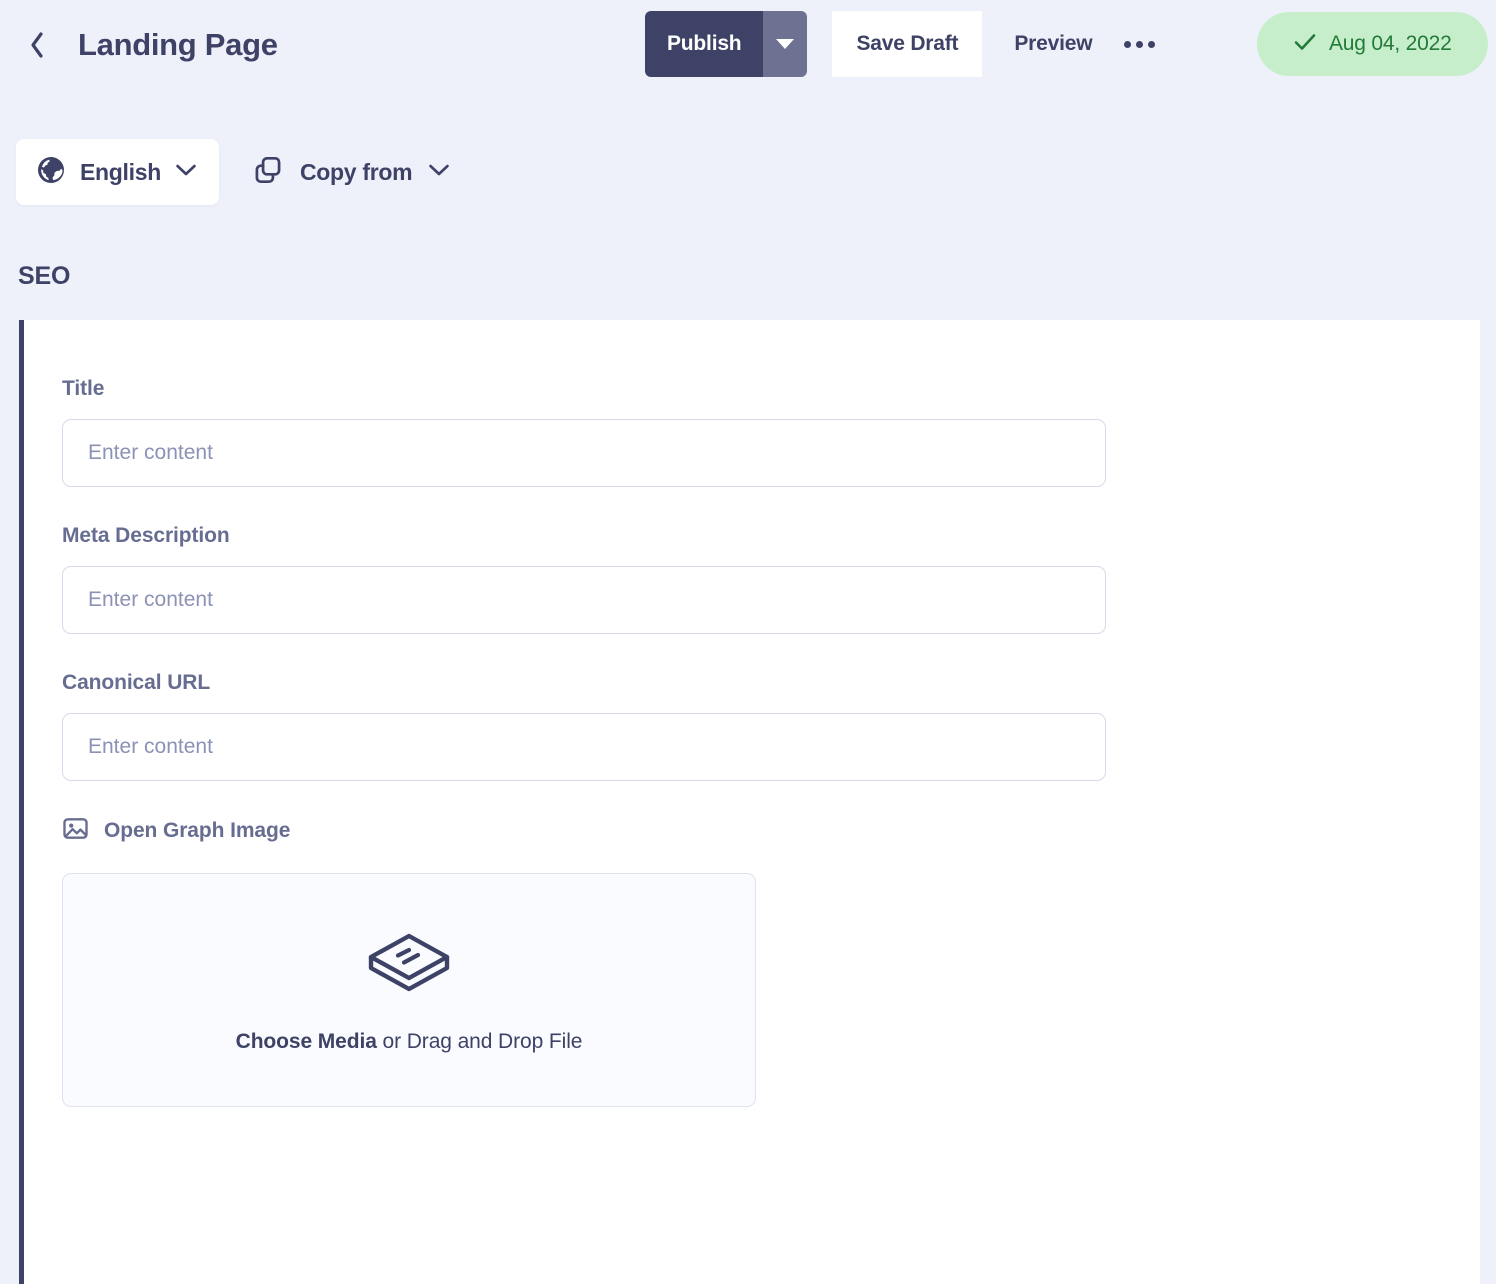  I want to click on publish-split-button: Publish, so click(726, 44).